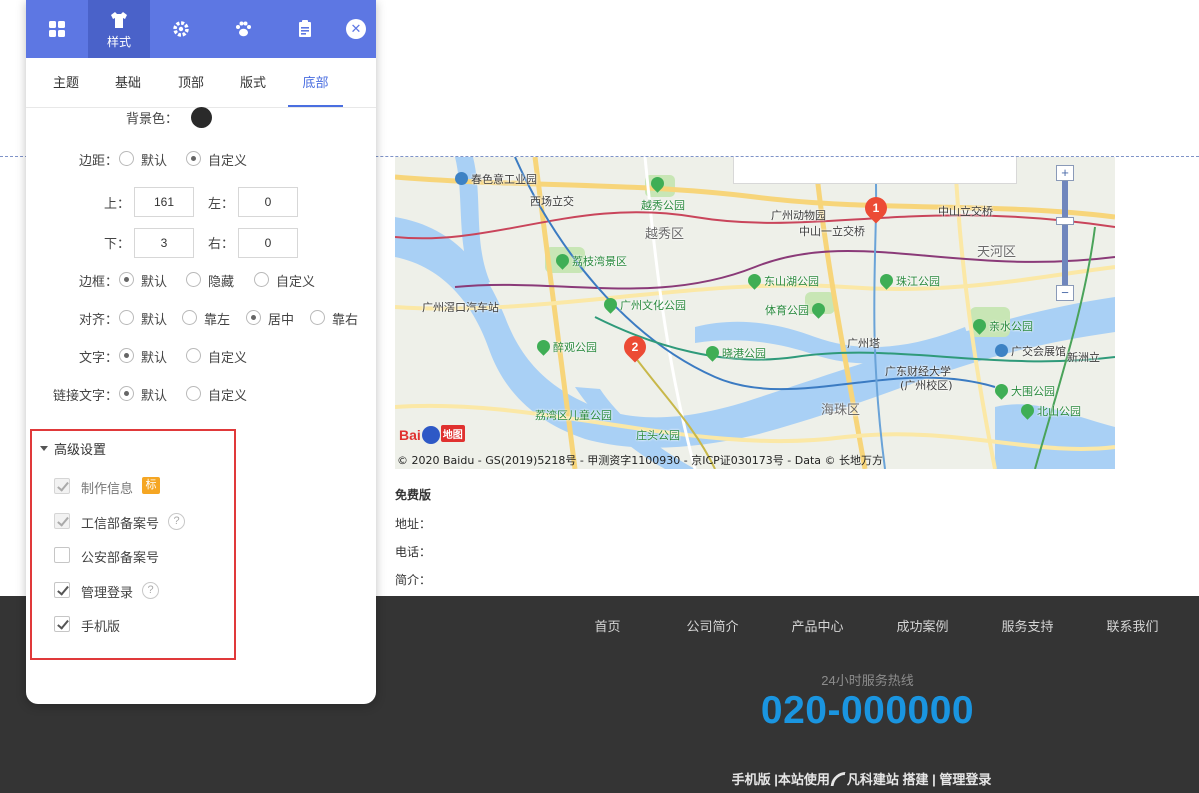 This screenshot has width=1199, height=793. What do you see at coordinates (1083, 357) in the screenshot?
I see `map-label: 新洲立` at bounding box center [1083, 357].